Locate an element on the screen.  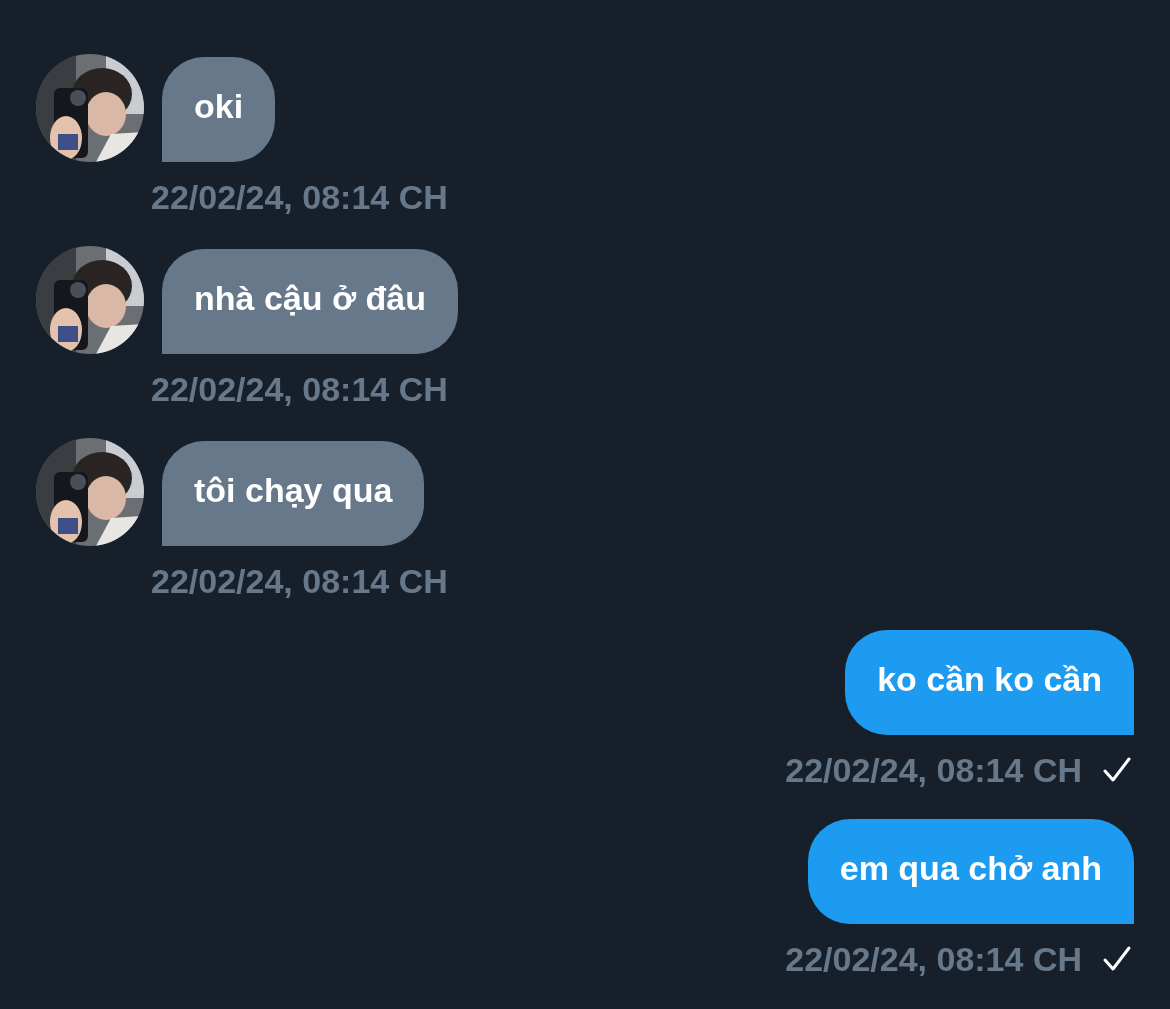
message-bubble: em qua chở anh is located at coordinates (970, 871).